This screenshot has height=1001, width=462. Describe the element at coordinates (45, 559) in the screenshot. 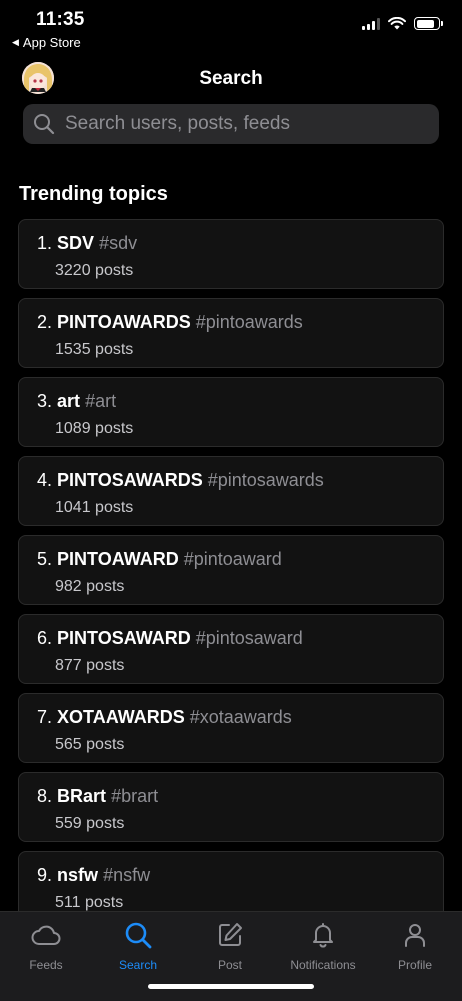

I see `topic-rank: 5.` at that location.